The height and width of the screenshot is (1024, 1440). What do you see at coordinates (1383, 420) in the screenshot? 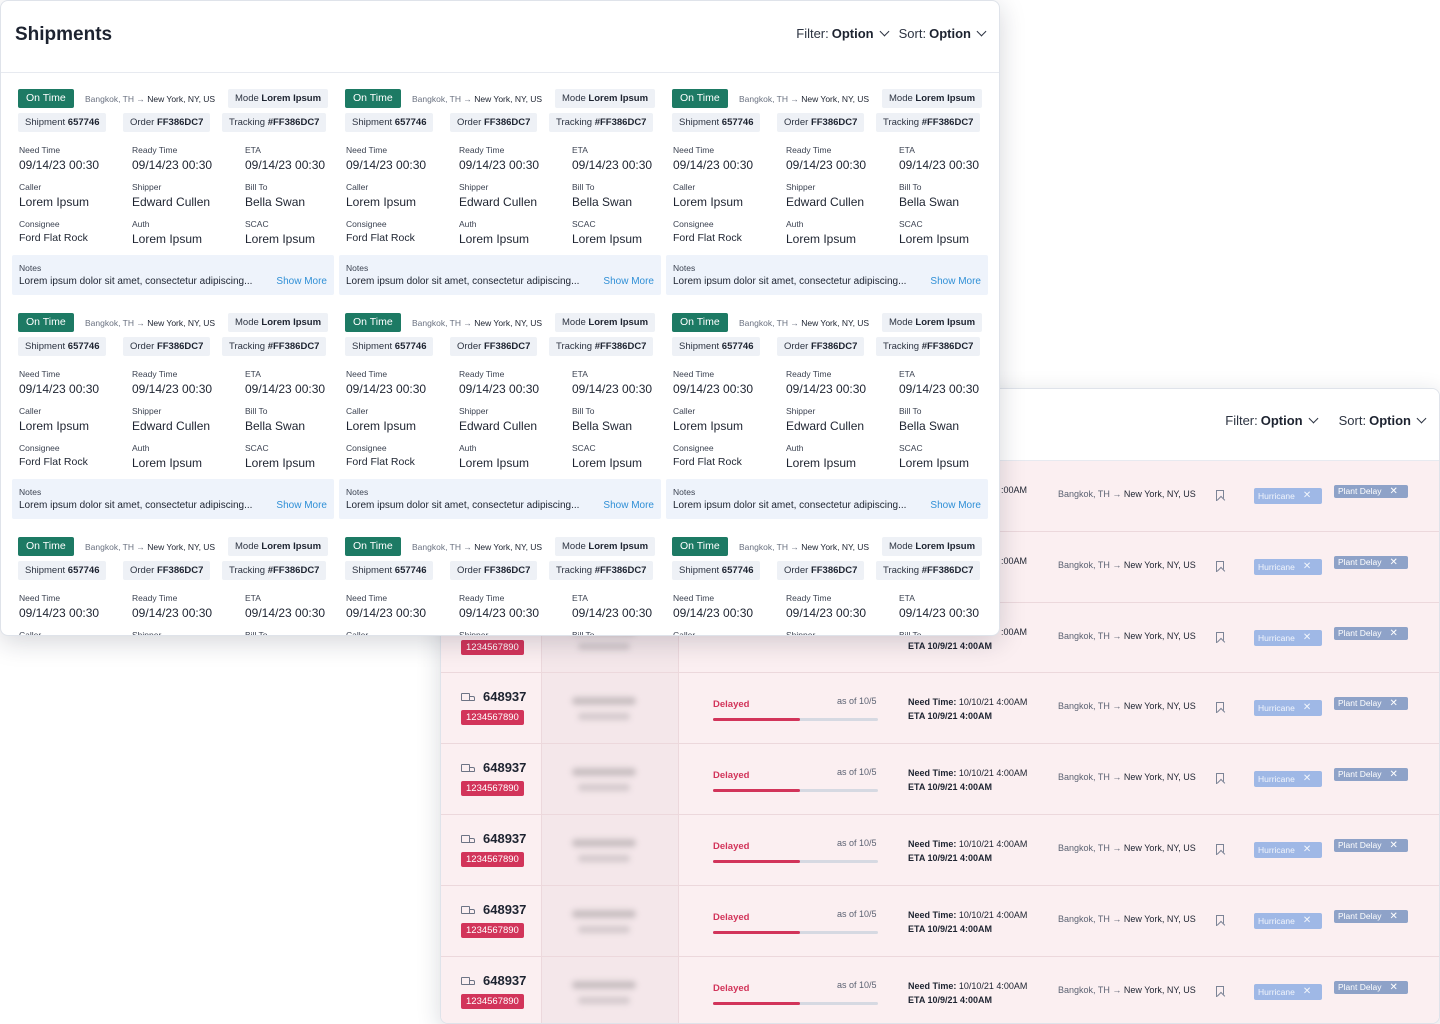
I see `list-sort-dropdown: Sort: Option` at bounding box center [1383, 420].